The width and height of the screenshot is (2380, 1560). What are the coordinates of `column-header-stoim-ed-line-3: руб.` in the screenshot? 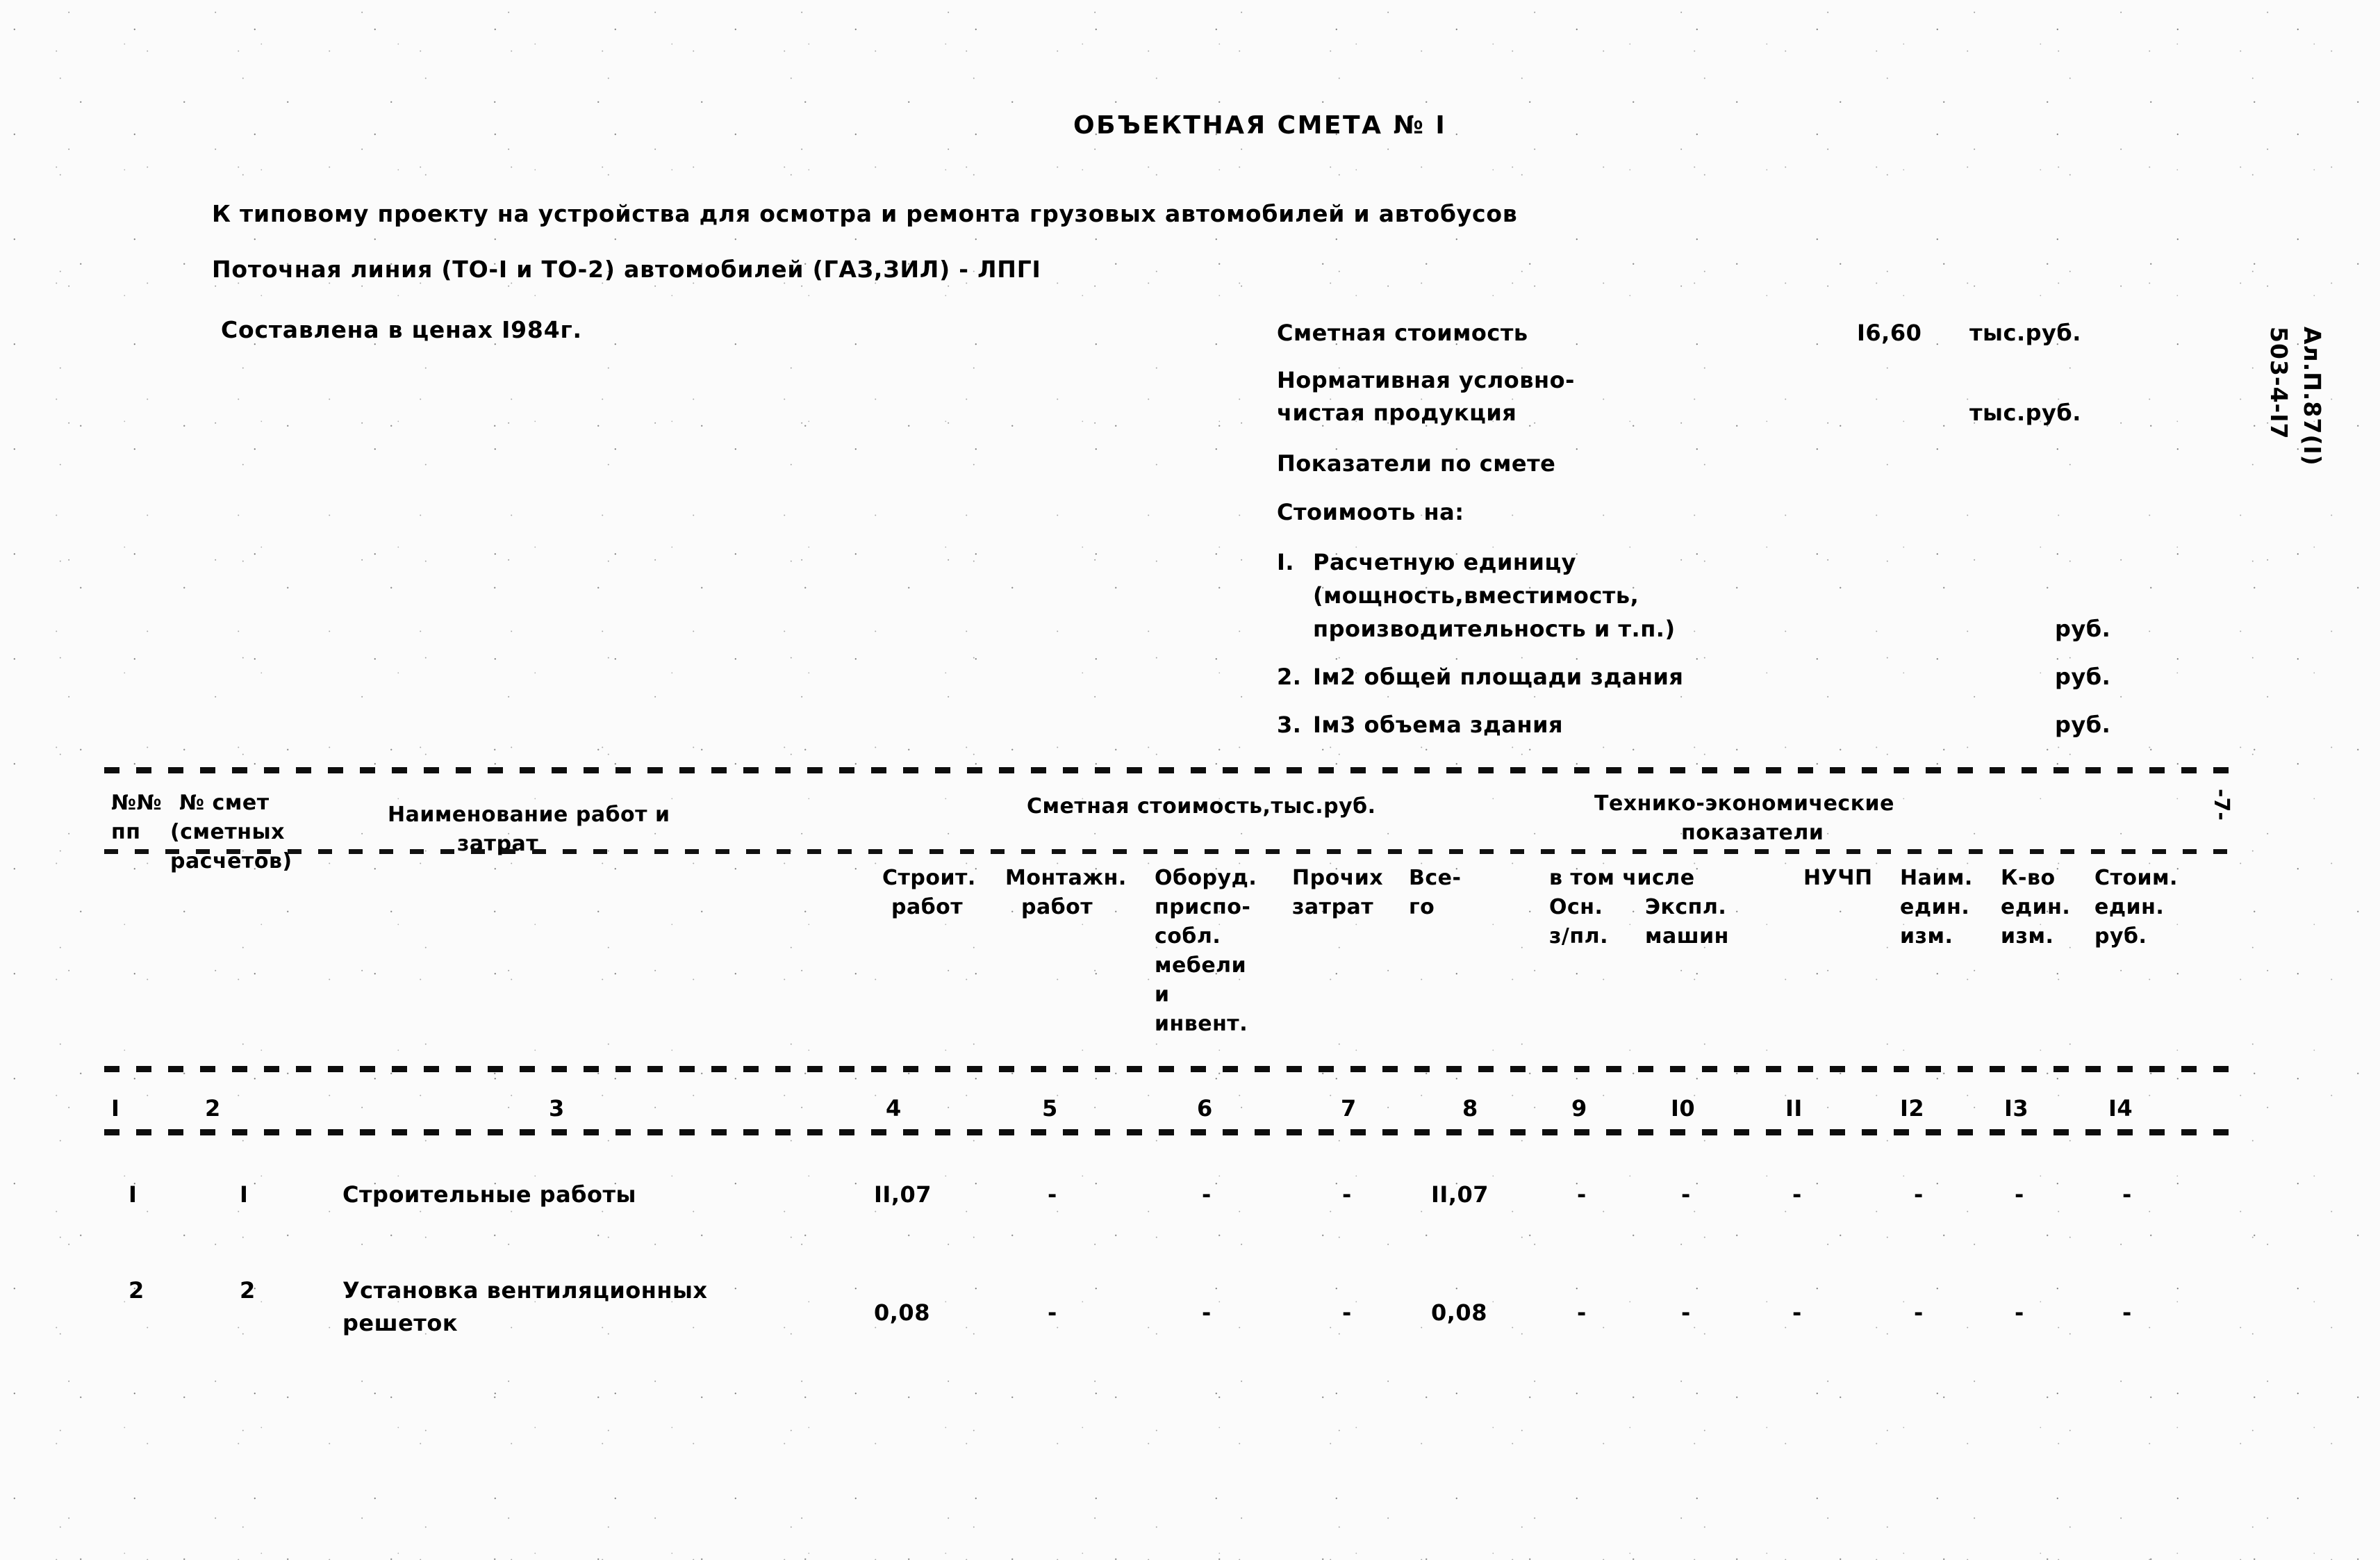 It's located at (2120, 936).